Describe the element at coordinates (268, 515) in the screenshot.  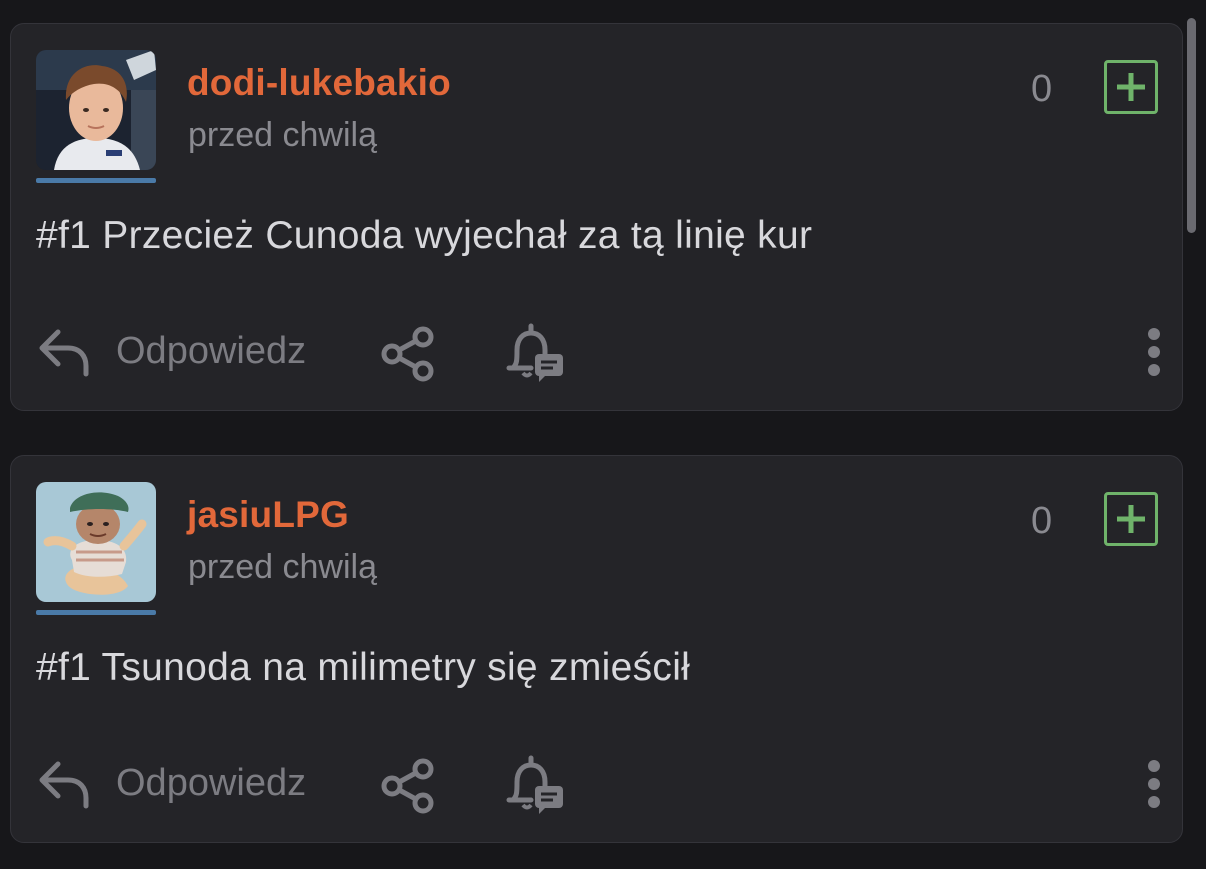
I see `username-link: jasiuLPG` at that location.